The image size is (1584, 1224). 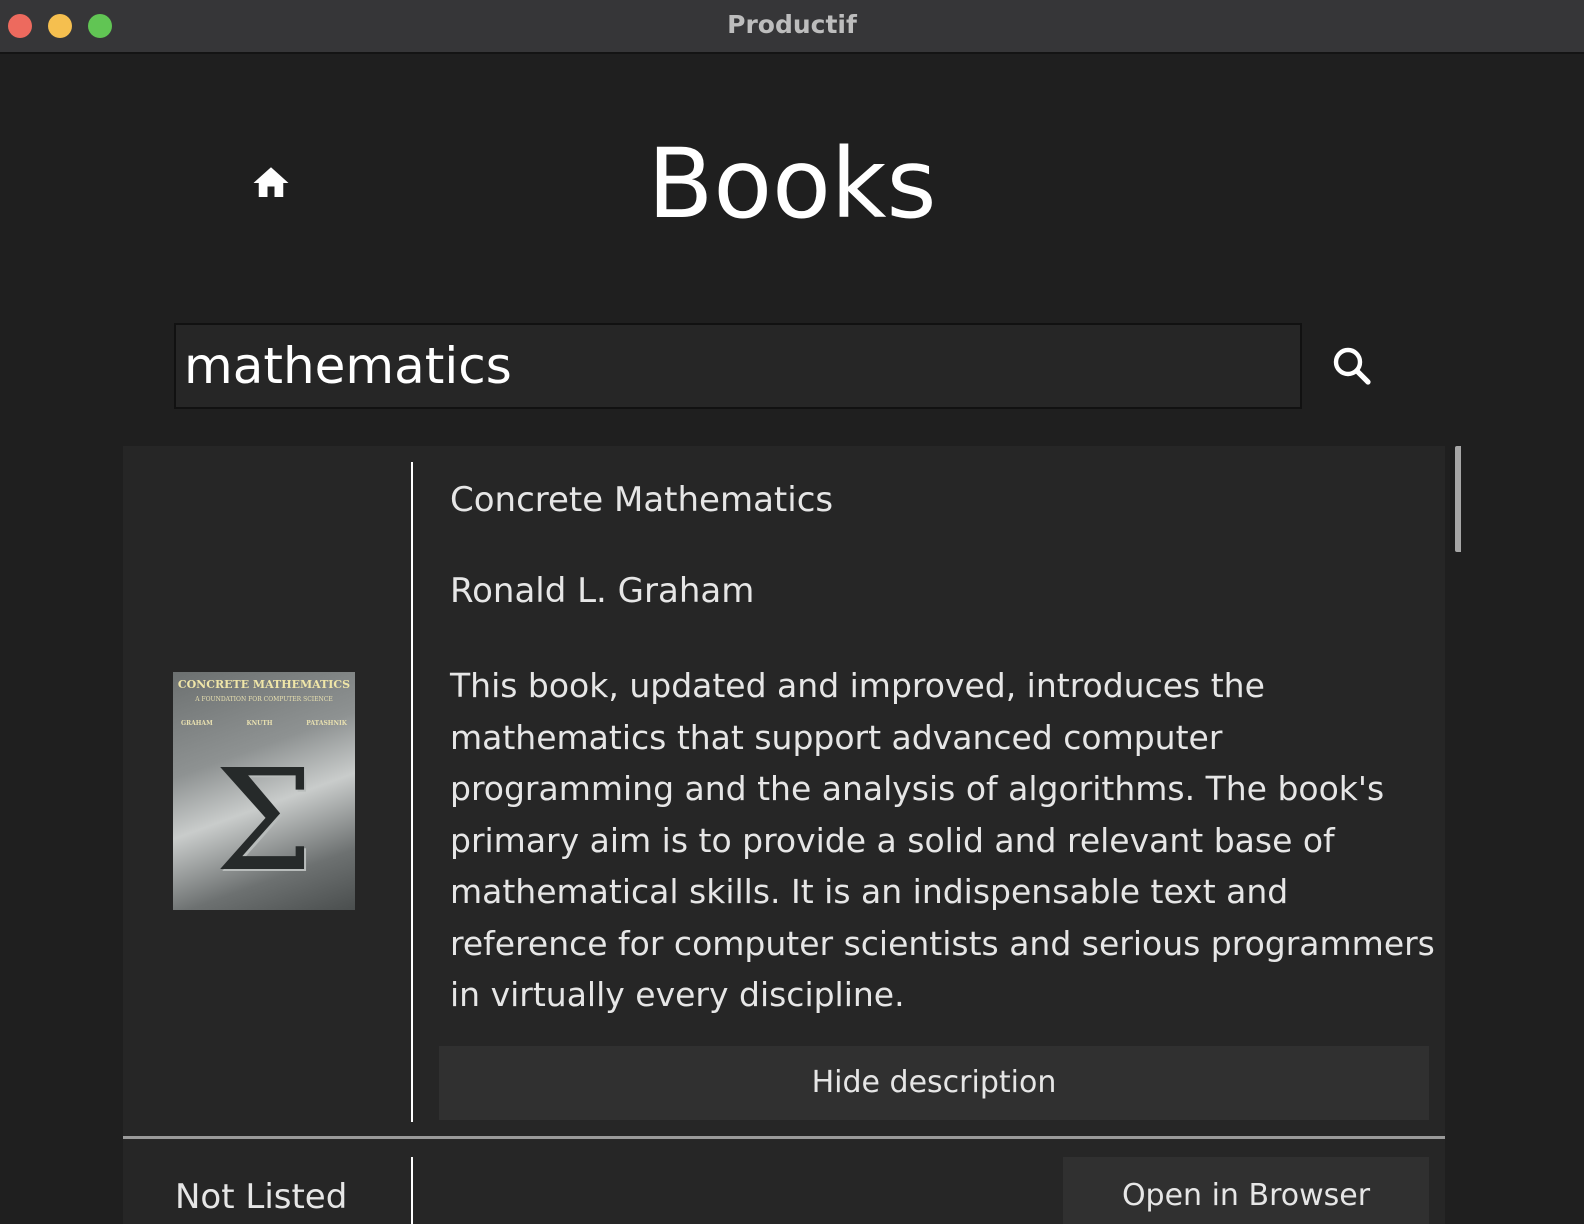 What do you see at coordinates (326, 723) in the screenshot?
I see `cover-author: PATASHNIK` at bounding box center [326, 723].